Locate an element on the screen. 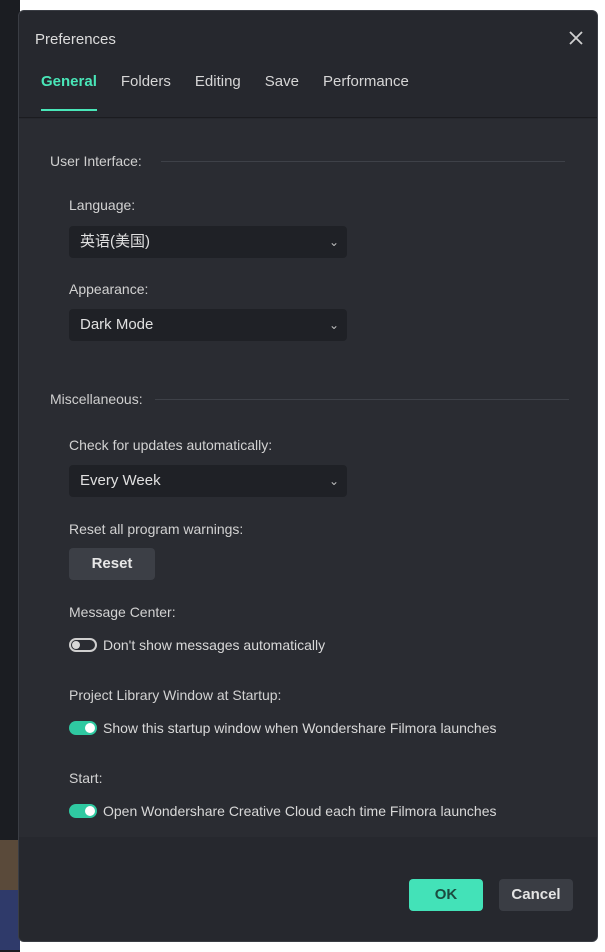 Image resolution: width=605 pixels, height=952 pixels. start-label: Start: is located at coordinates (86, 778).